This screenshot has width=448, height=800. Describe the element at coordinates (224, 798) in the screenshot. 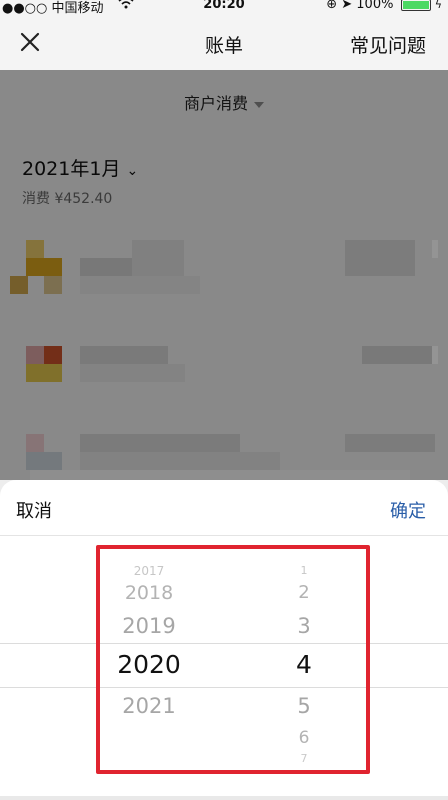

I see `bottom-edge` at that location.